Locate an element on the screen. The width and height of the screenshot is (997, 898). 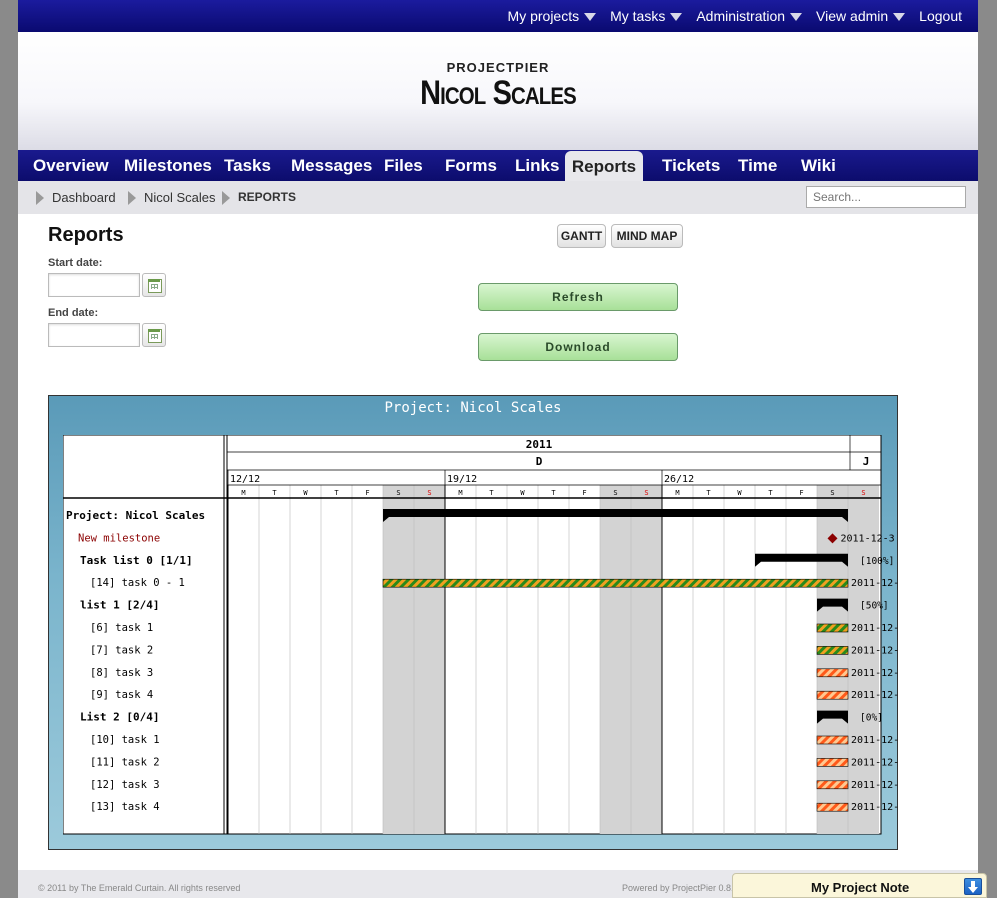
menu-label: My tasks is located at coordinates (638, 16).